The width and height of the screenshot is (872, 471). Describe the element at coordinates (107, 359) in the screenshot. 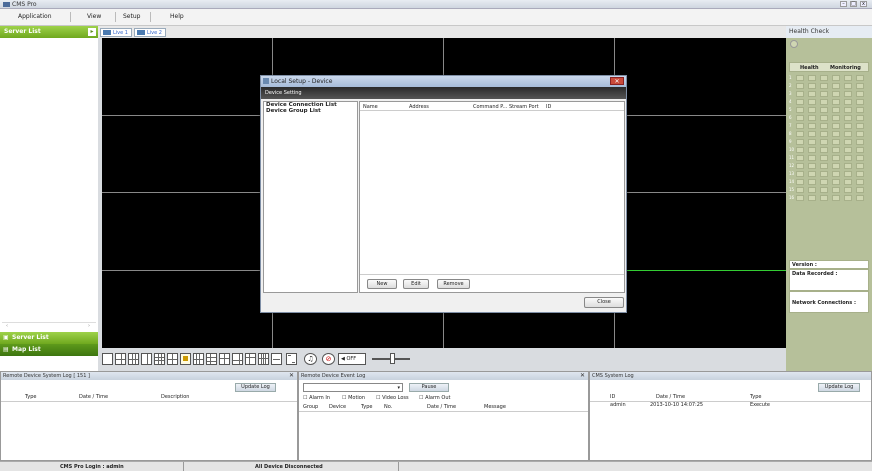

I see `layout-1x1-button` at that location.